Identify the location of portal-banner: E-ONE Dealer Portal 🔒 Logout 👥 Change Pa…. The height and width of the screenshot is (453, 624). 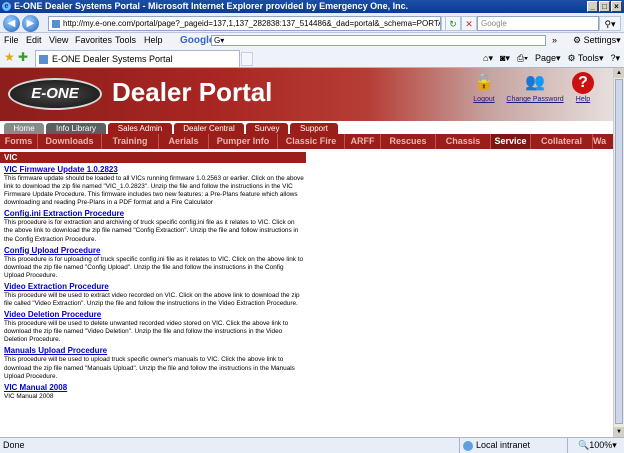
(306, 94).